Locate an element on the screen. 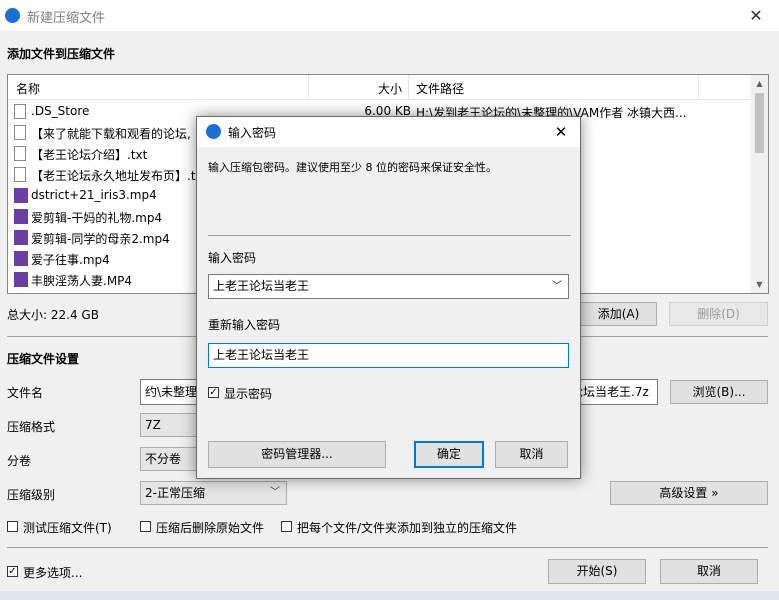  total-size: 总大小: 22.4 GB is located at coordinates (53, 315).